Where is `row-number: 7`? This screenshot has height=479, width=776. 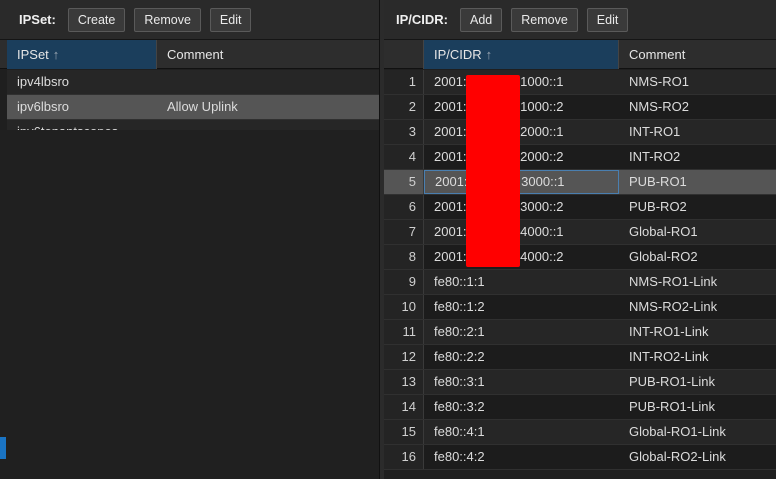 row-number: 7 is located at coordinates (404, 232).